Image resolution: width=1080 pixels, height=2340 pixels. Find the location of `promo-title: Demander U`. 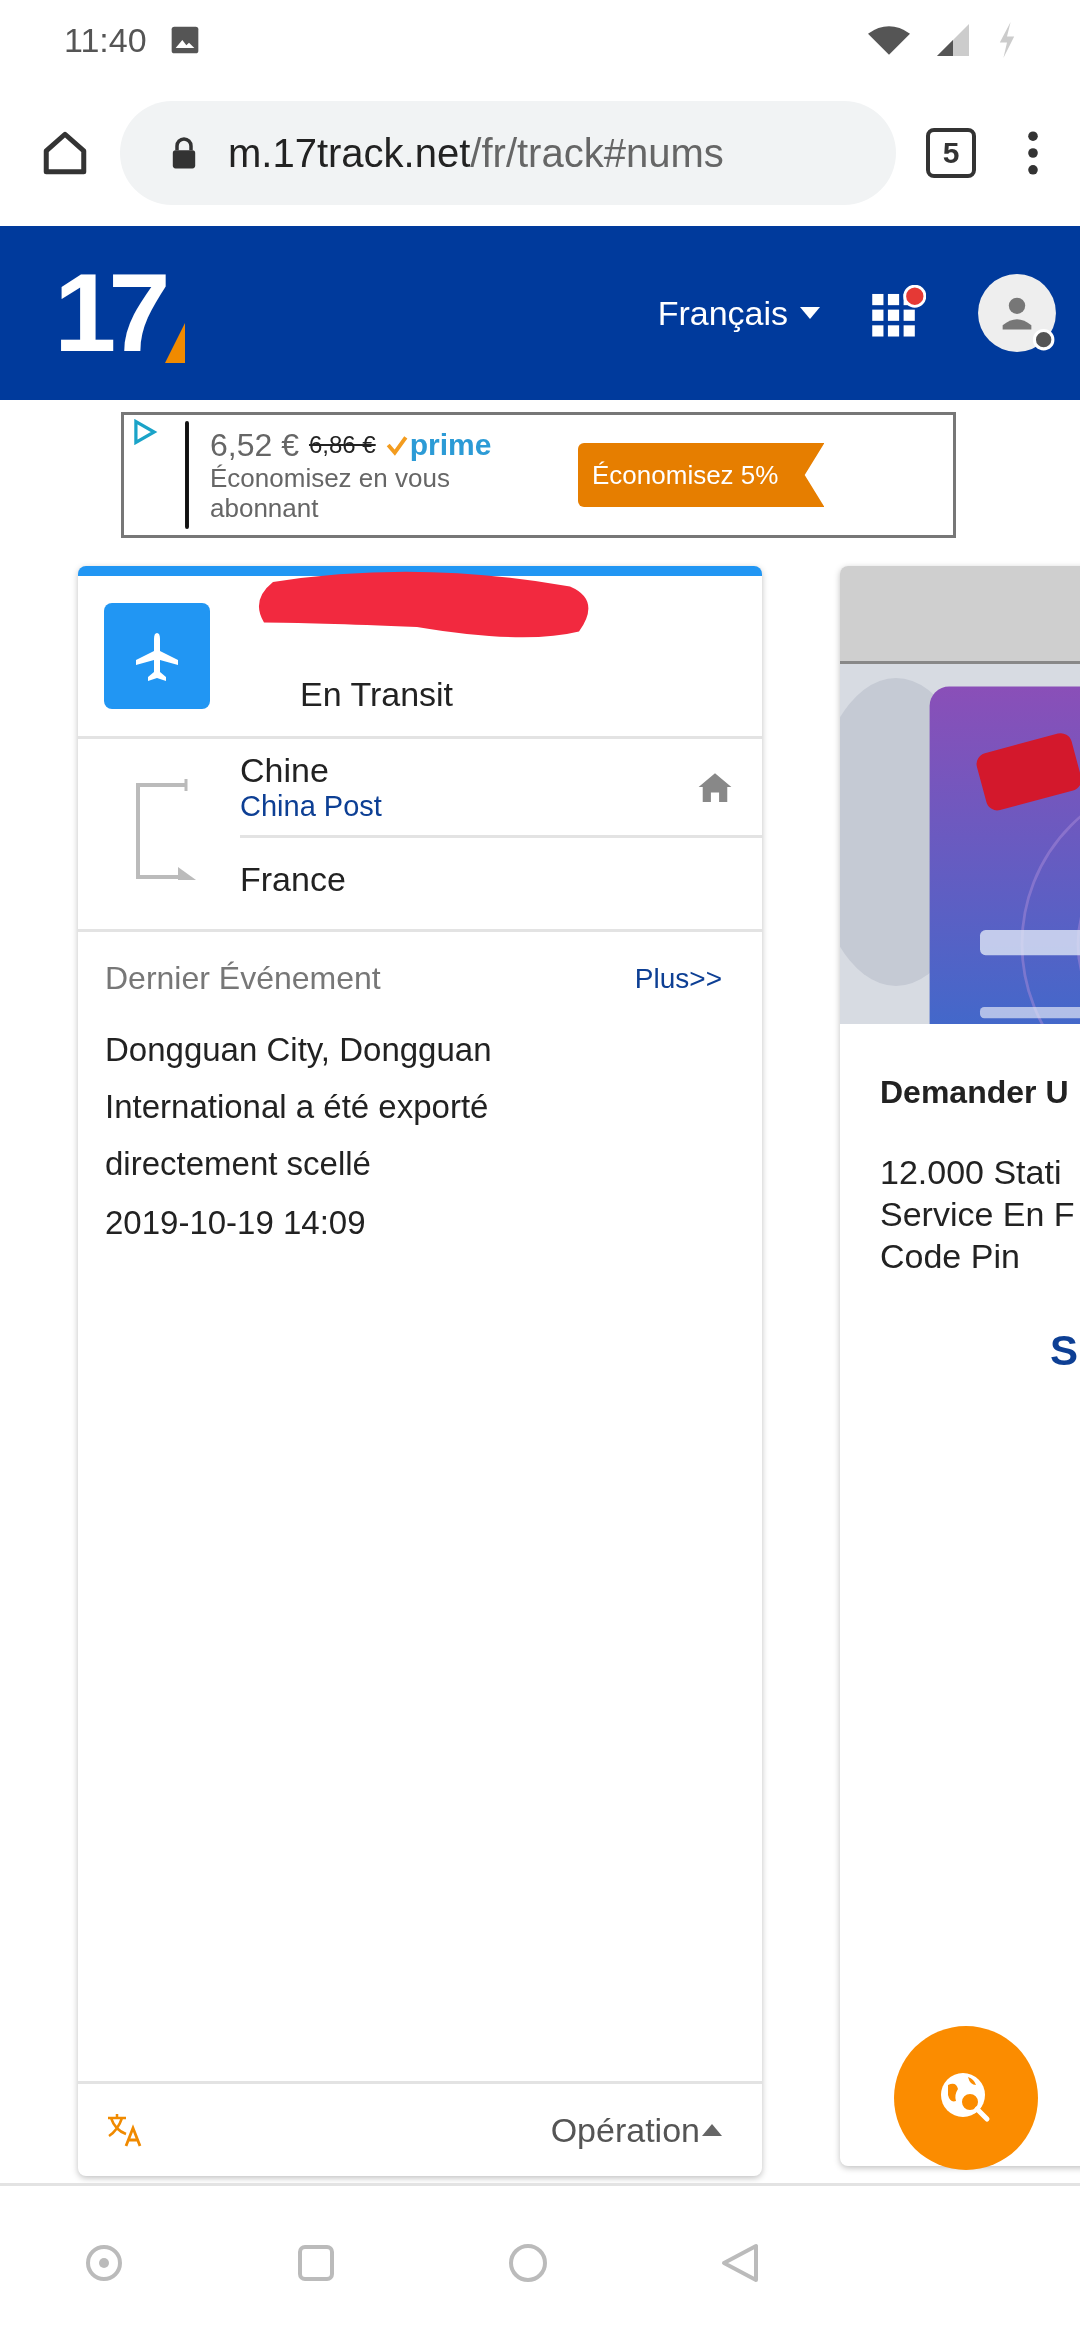

promo-title: Demander U is located at coordinates (975, 1092).